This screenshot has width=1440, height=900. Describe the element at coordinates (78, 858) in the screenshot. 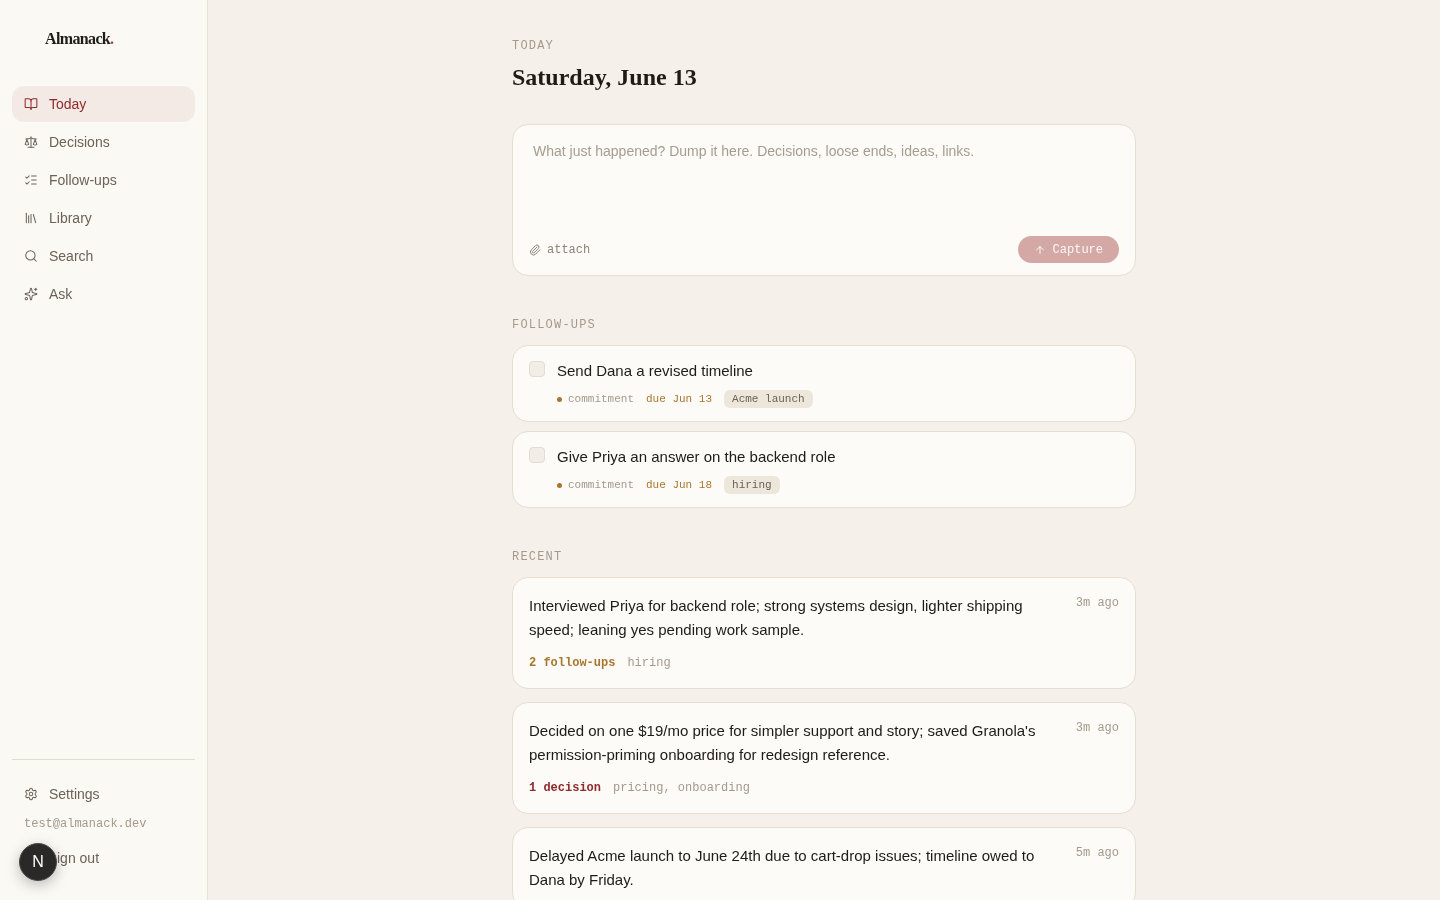

I see `sign-out-link: ign out` at that location.